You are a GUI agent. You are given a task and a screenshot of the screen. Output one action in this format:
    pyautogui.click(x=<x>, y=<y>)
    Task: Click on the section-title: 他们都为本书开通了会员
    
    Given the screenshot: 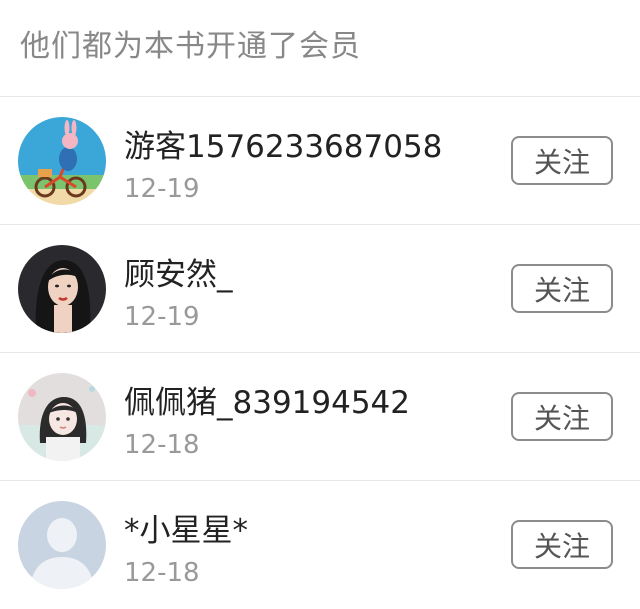 What is the action you would take?
    pyautogui.click(x=190, y=46)
    